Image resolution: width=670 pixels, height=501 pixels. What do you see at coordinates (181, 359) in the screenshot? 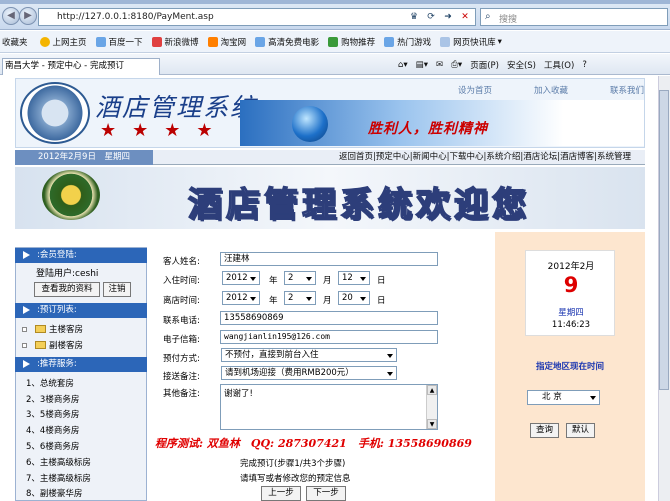
I see `pay-label: 预付方式:` at bounding box center [181, 359].